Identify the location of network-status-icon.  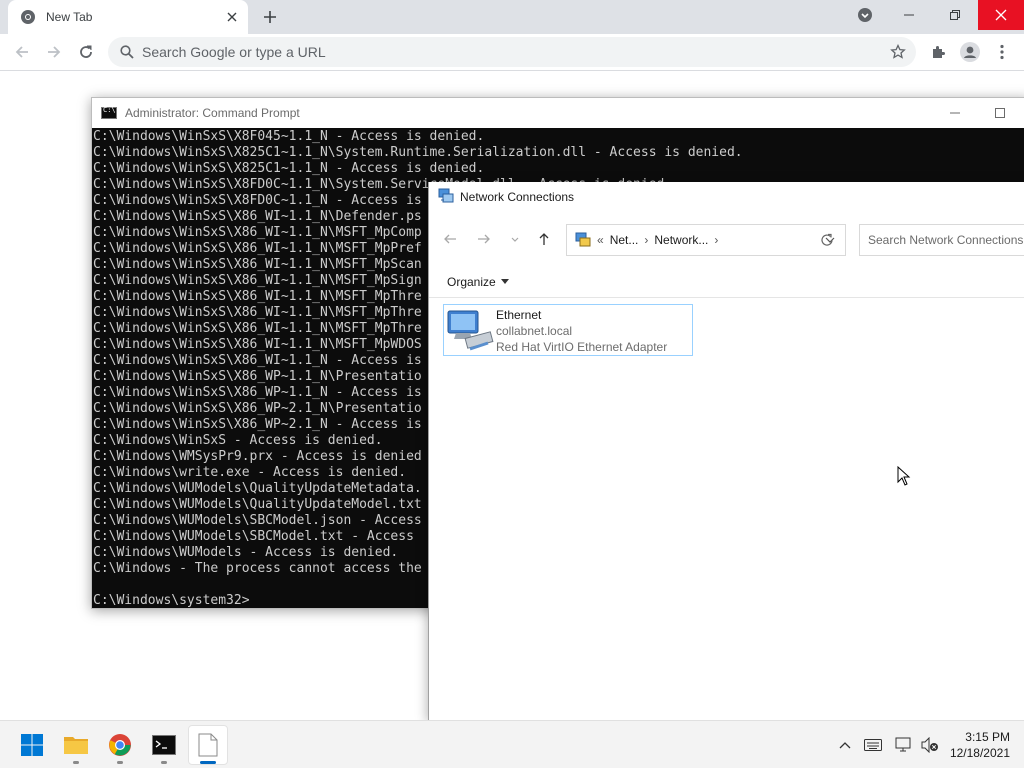
(904, 745).